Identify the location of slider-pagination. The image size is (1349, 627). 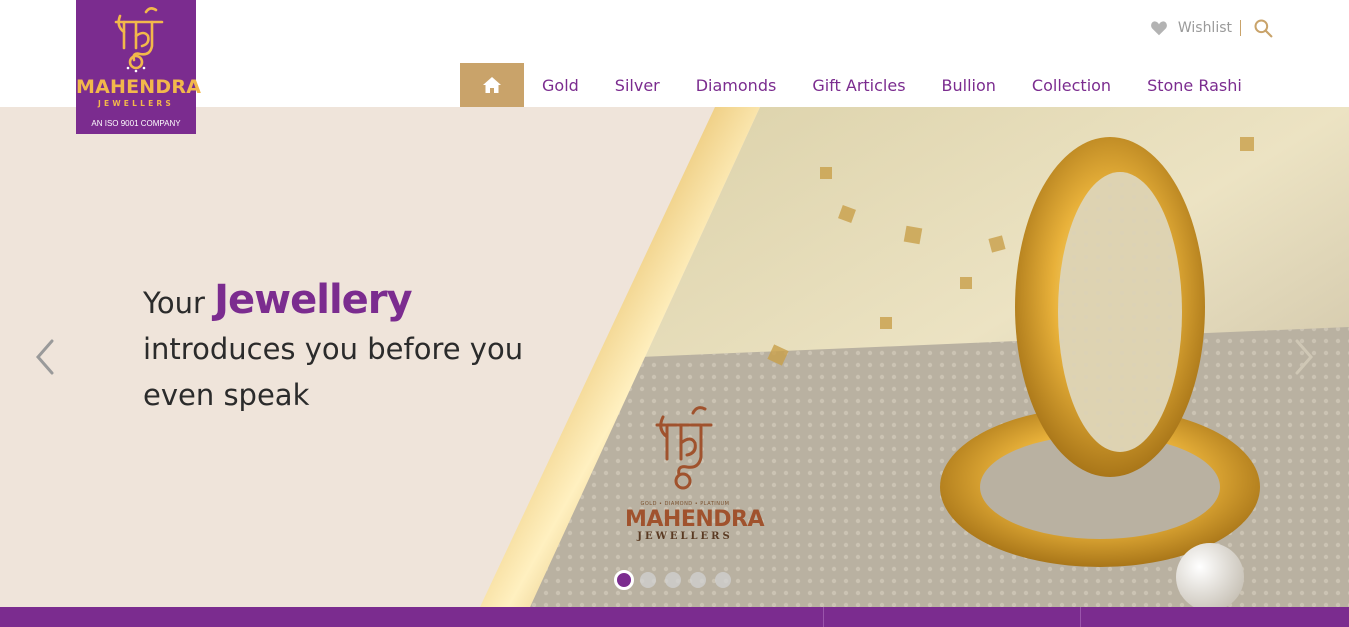
(677, 580).